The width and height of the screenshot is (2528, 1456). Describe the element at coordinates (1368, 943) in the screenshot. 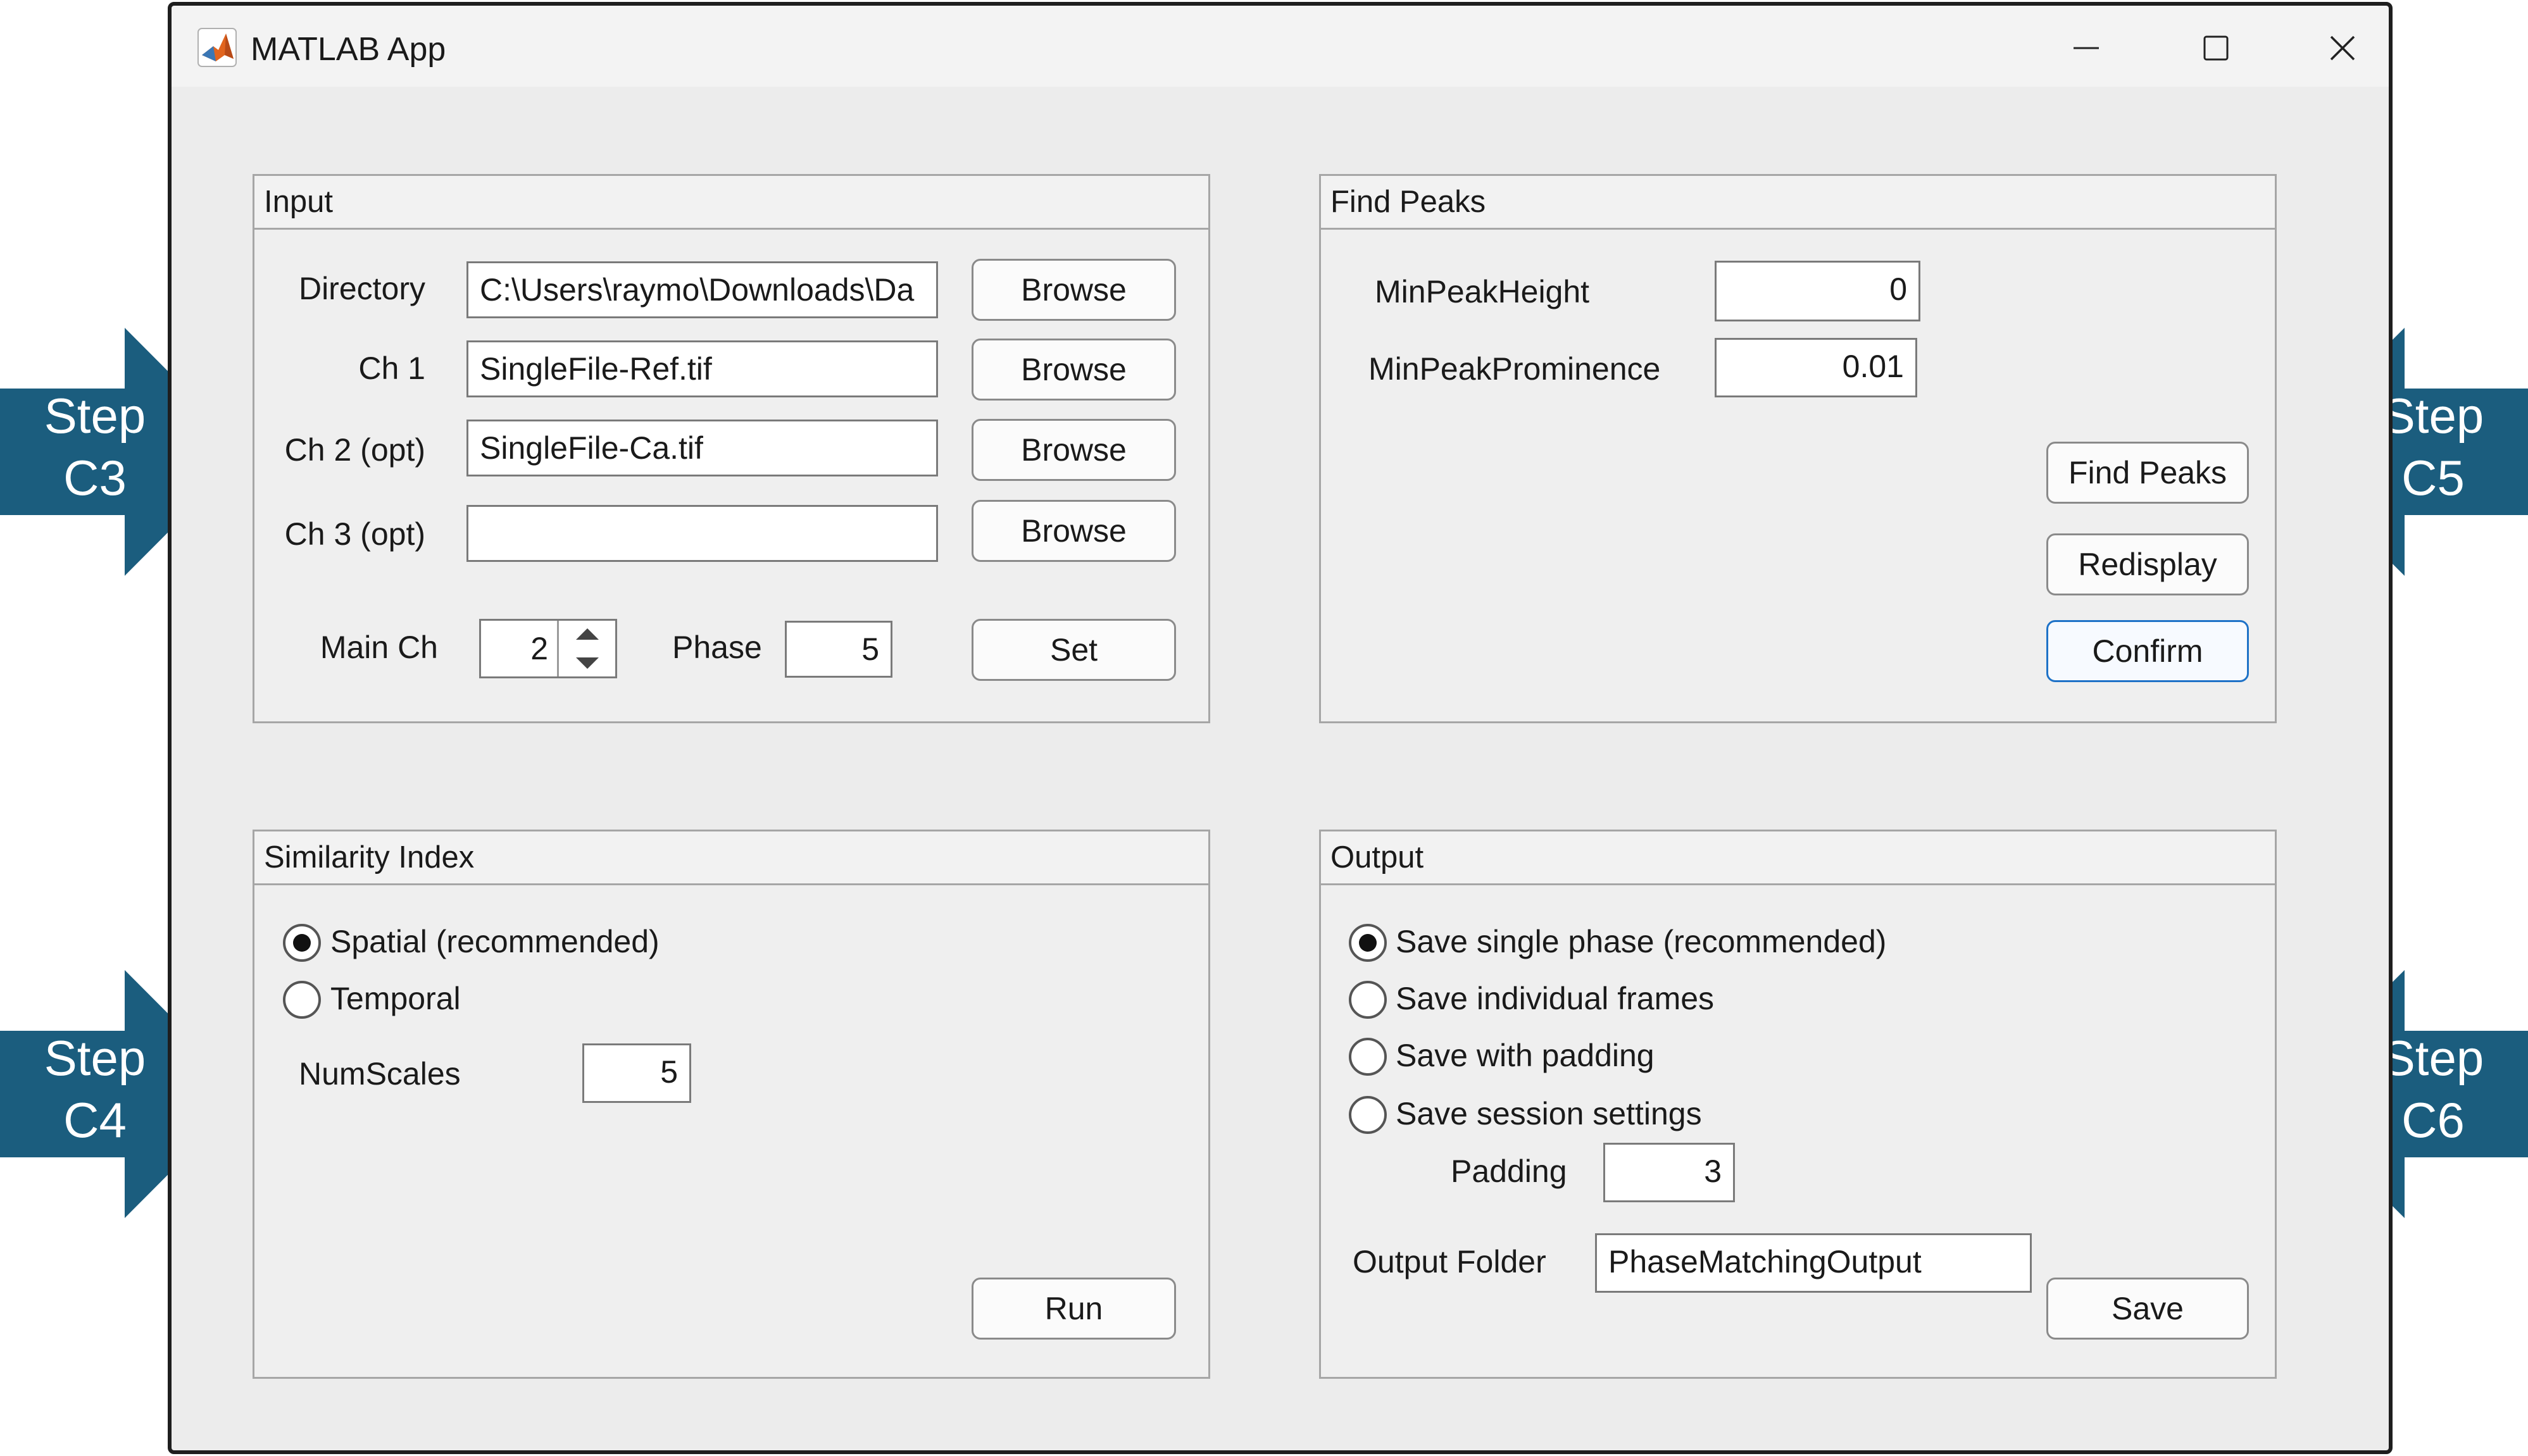

I see `save-single-phase-radio` at that location.